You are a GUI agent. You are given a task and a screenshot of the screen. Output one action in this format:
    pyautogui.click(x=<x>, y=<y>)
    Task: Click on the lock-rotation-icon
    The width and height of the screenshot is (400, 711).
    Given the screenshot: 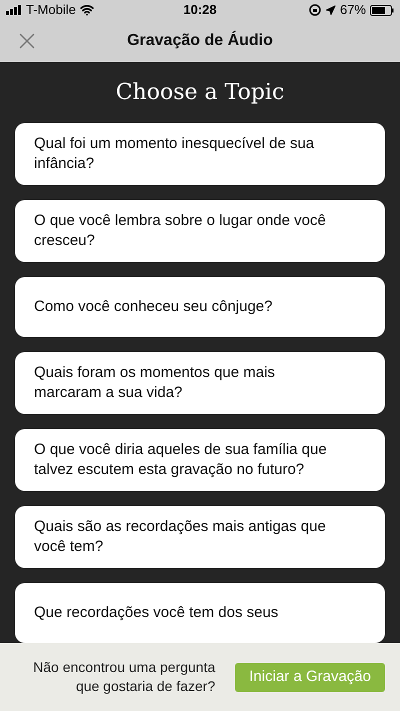 What is the action you would take?
    pyautogui.click(x=314, y=10)
    